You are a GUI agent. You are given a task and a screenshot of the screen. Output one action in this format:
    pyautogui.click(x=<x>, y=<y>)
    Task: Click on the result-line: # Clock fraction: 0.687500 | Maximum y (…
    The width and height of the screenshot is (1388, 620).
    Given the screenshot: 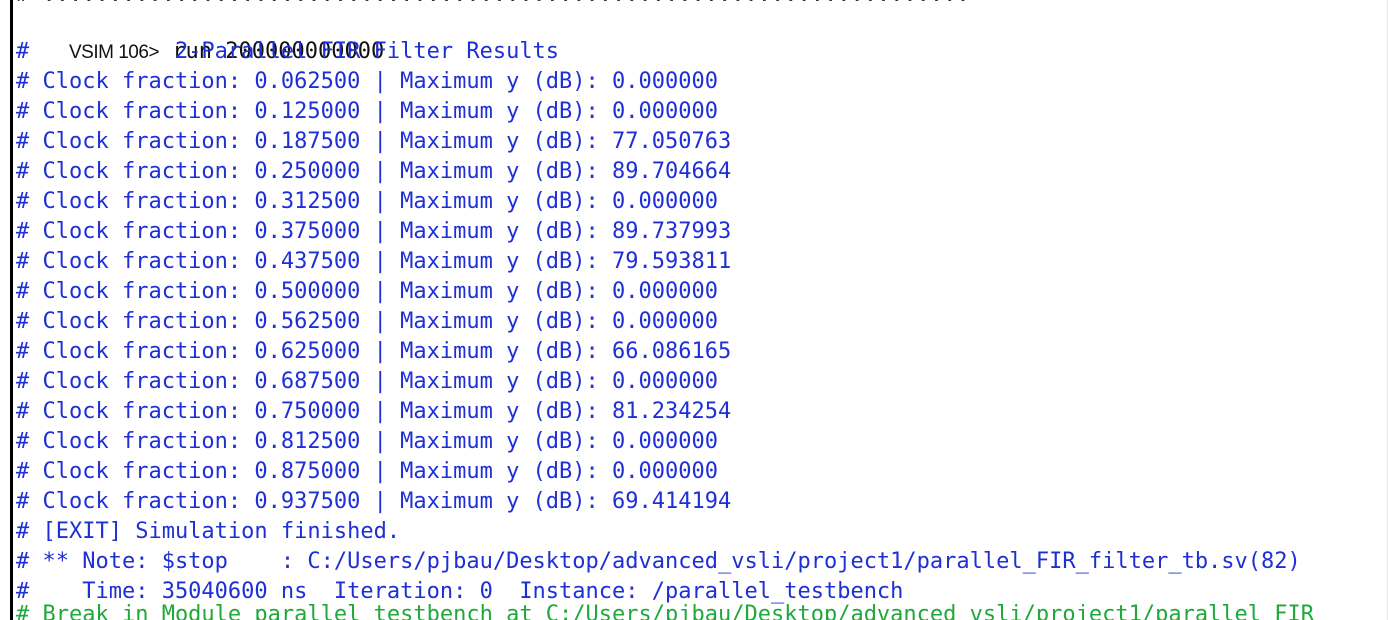 What is the action you would take?
    pyautogui.click(x=367, y=381)
    